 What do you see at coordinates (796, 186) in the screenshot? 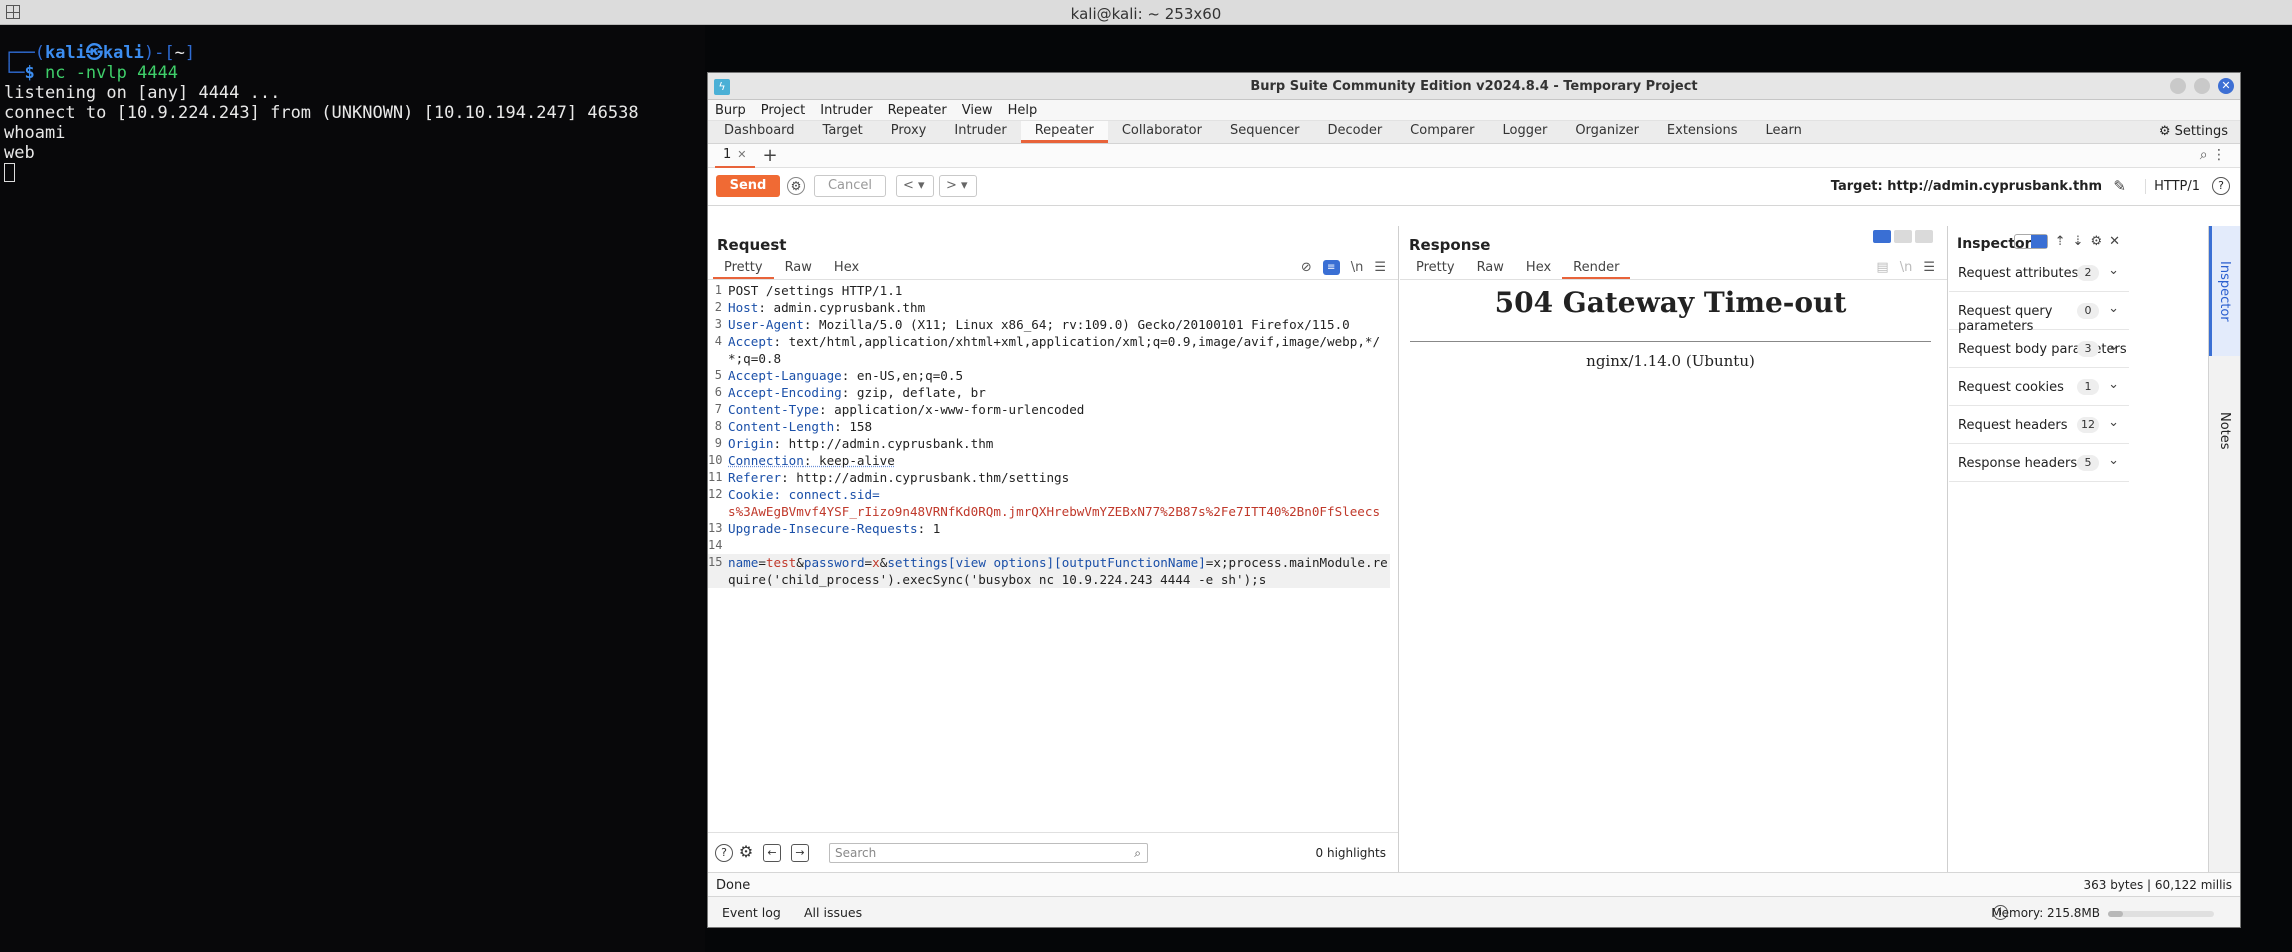
I see `send-settings-icon: ⚙` at bounding box center [796, 186].